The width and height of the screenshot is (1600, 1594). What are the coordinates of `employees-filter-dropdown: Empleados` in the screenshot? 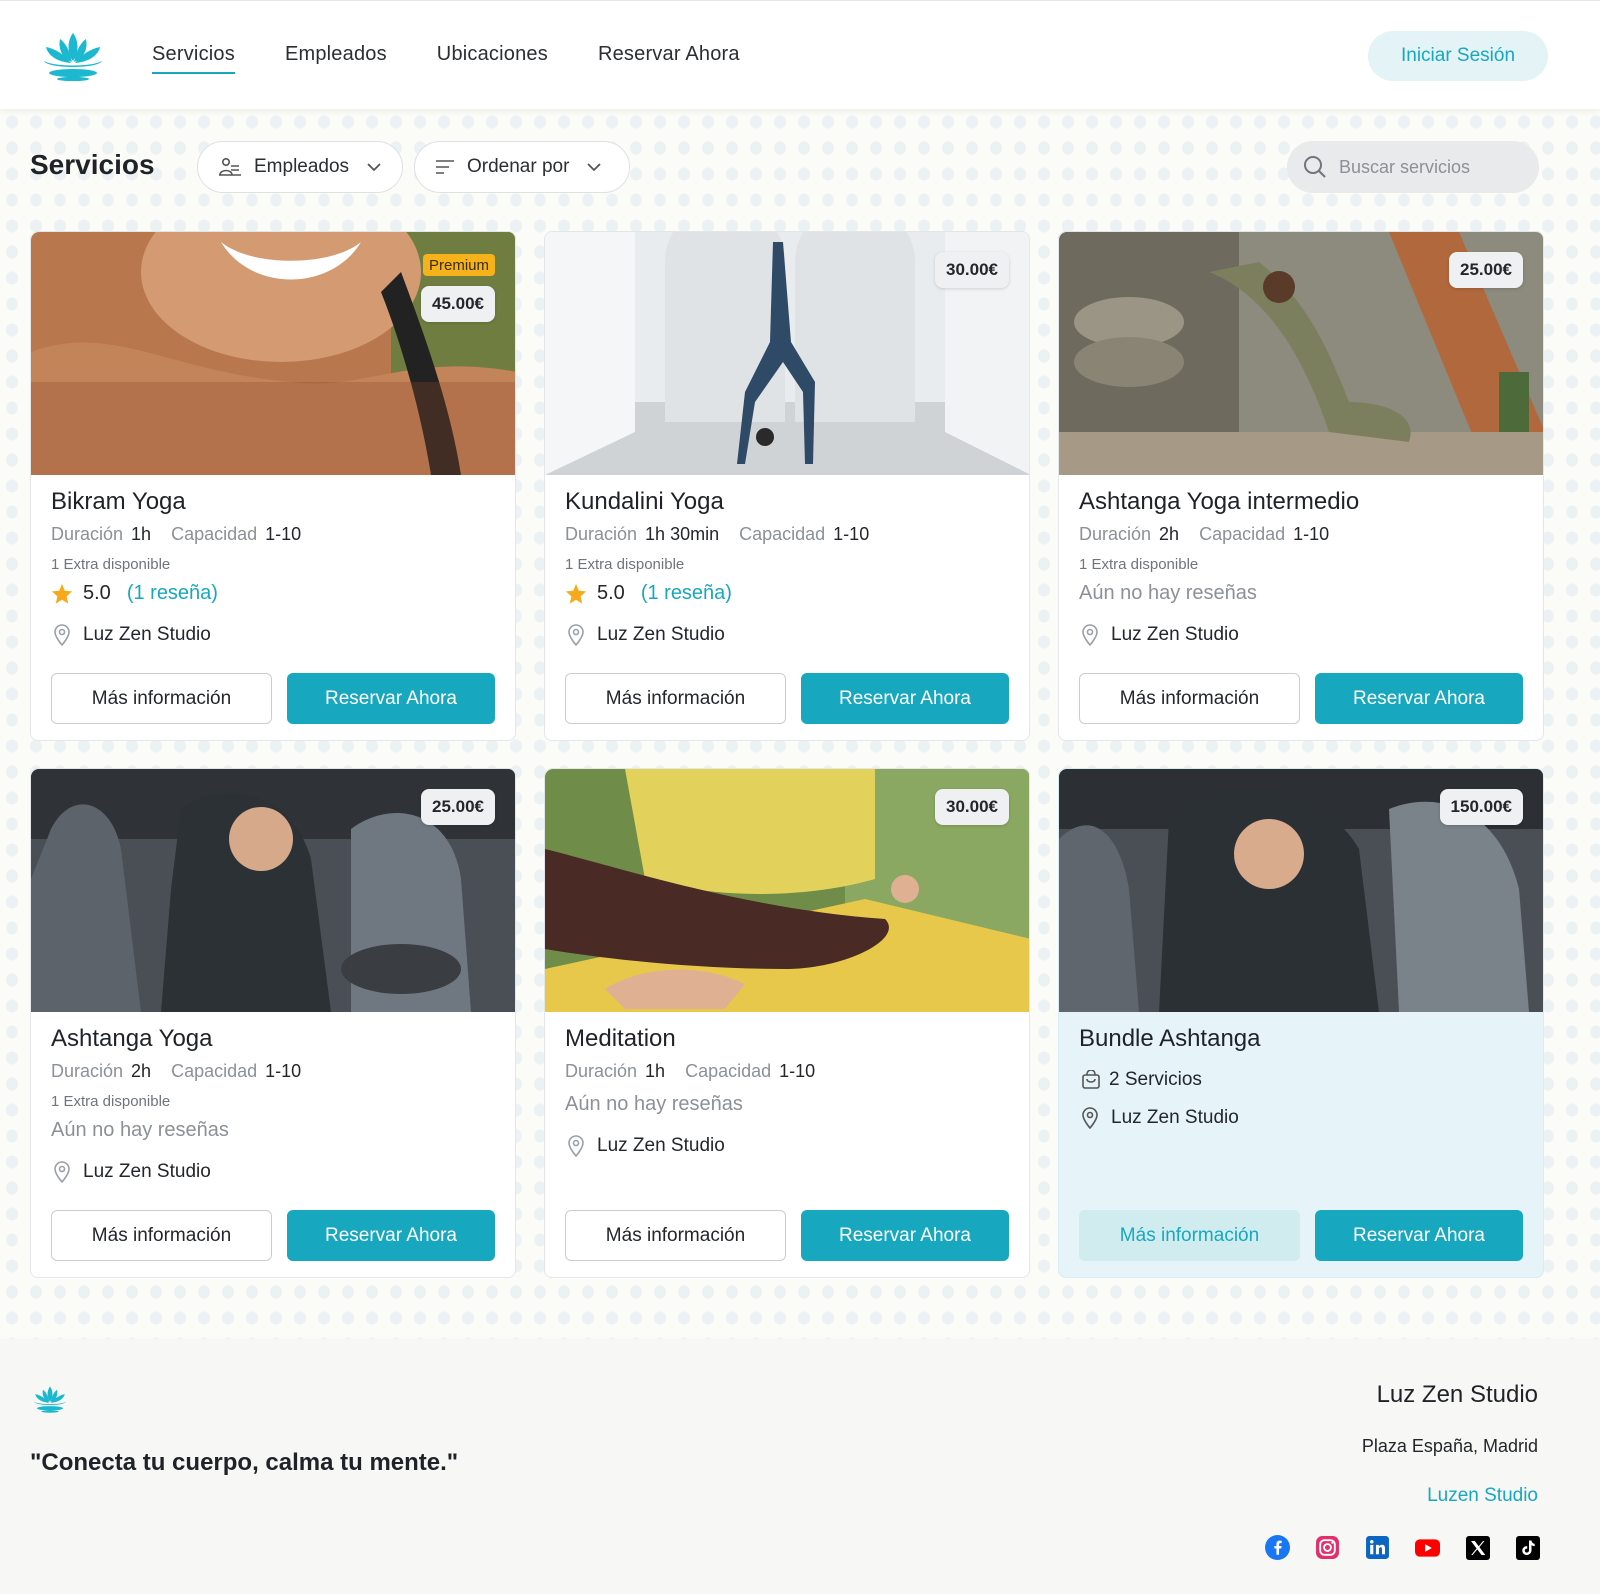 It's located at (300, 167).